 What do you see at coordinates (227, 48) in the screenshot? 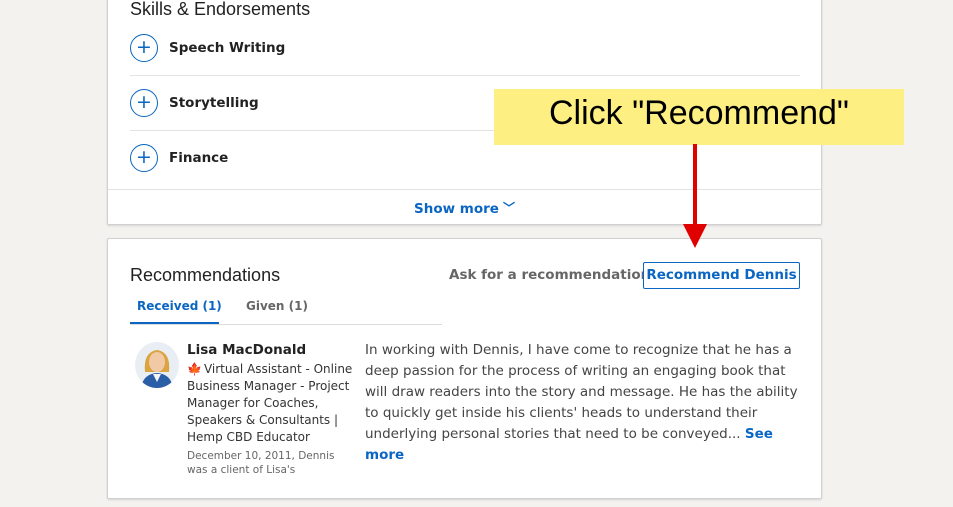
I see `skill-name: Speech Writing` at bounding box center [227, 48].